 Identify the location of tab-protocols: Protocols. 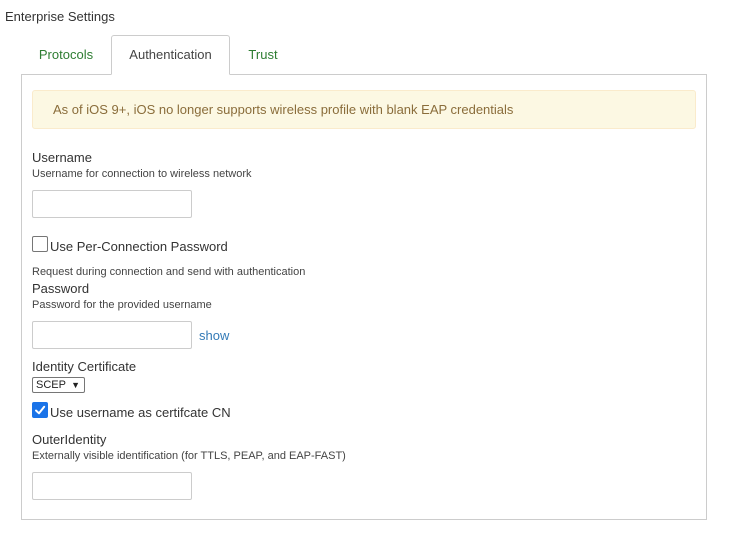
(66, 55).